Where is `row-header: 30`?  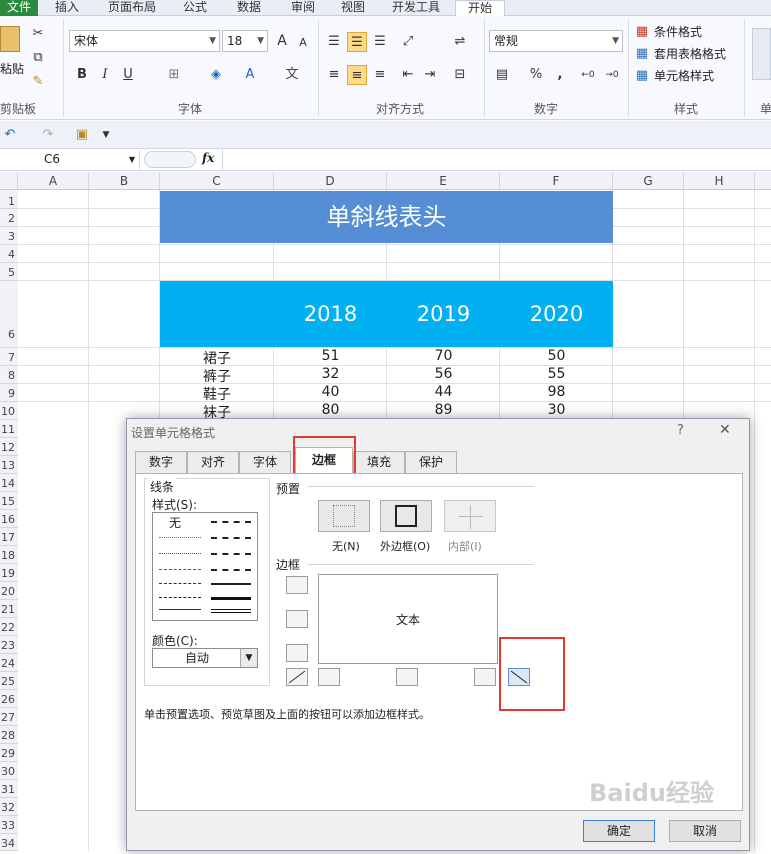 row-header: 30 is located at coordinates (9, 771).